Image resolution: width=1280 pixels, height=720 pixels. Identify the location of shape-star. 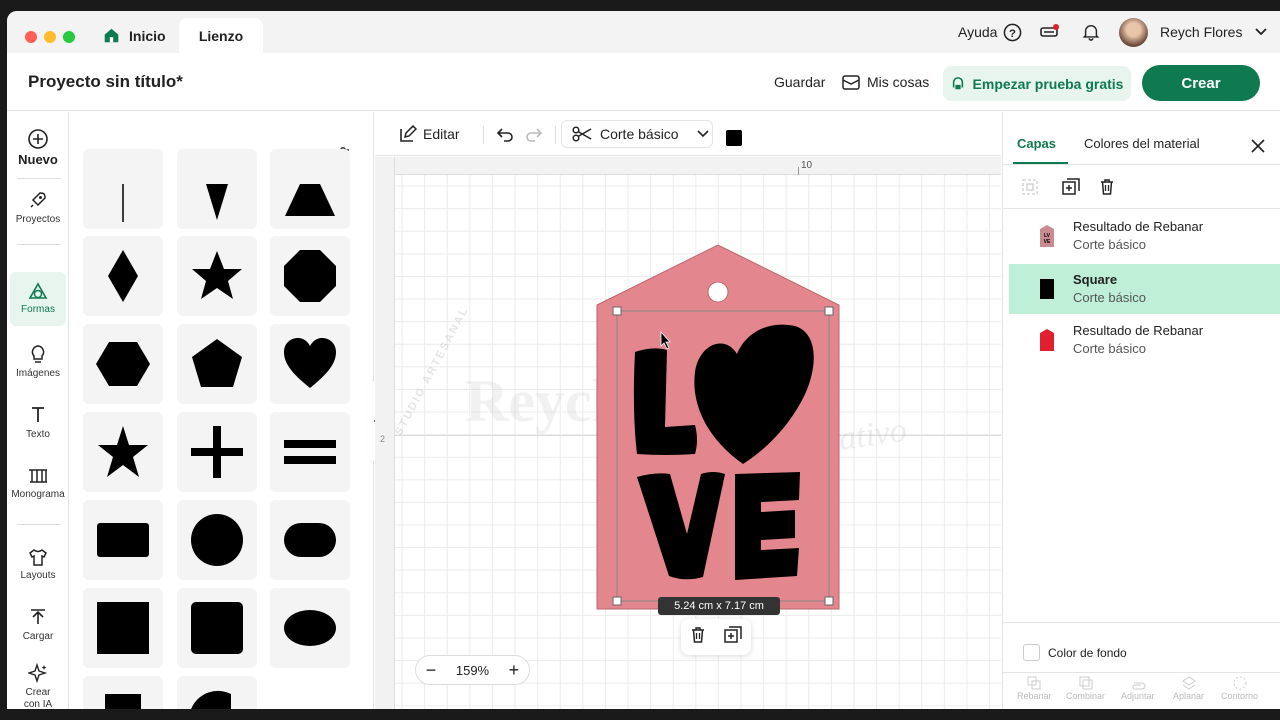
(217, 276).